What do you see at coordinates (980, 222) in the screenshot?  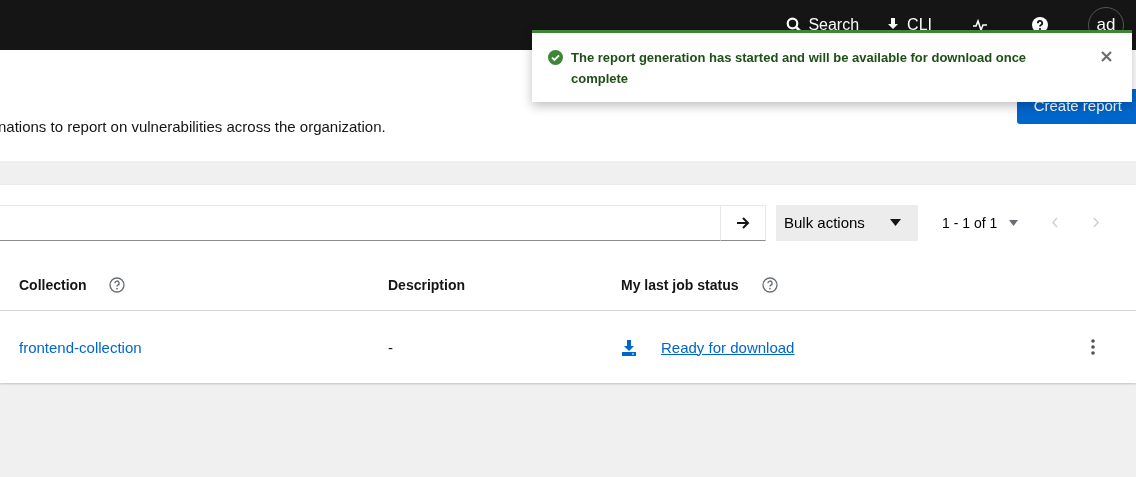 I see `pagination-dropdown: 1 - 1 of 1` at bounding box center [980, 222].